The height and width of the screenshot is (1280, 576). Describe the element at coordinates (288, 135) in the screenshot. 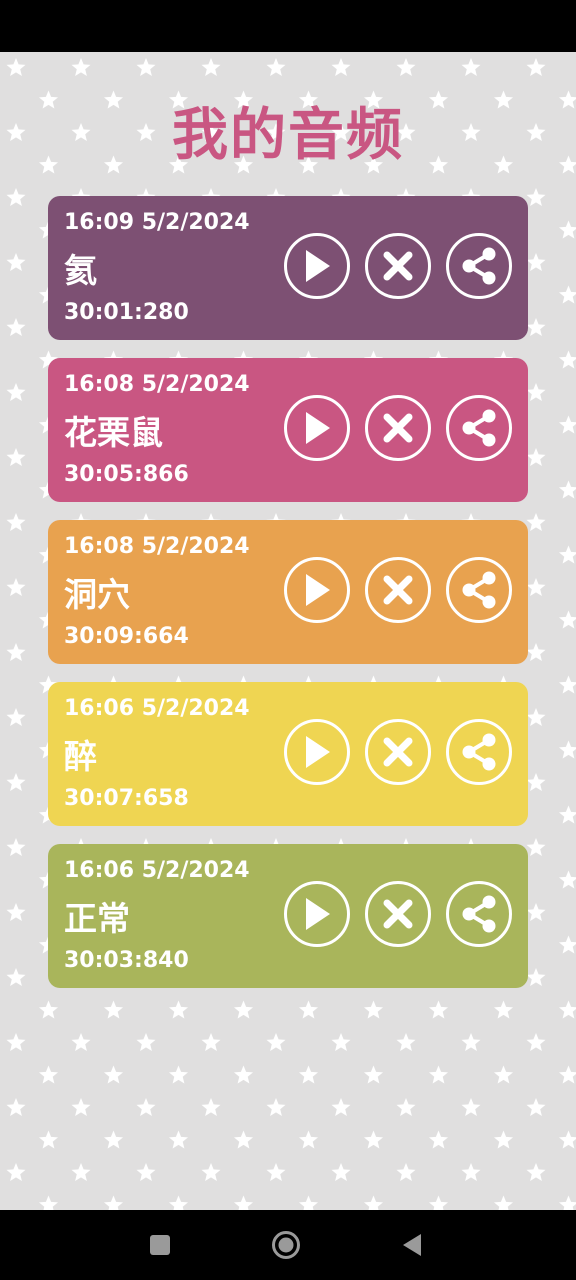

I see `page-title: 我的音频` at that location.